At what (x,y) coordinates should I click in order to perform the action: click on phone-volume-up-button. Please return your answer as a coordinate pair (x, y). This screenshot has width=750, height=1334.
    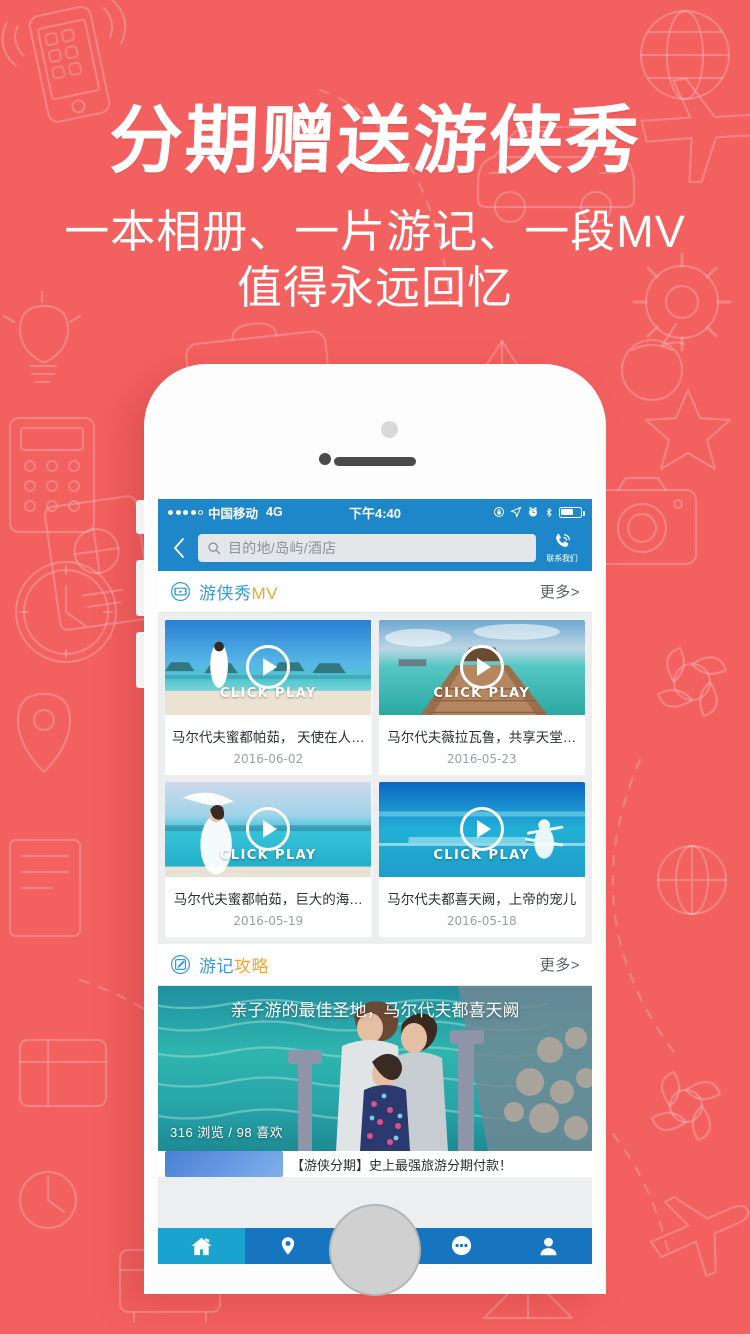
    Looking at the image, I should click on (140, 588).